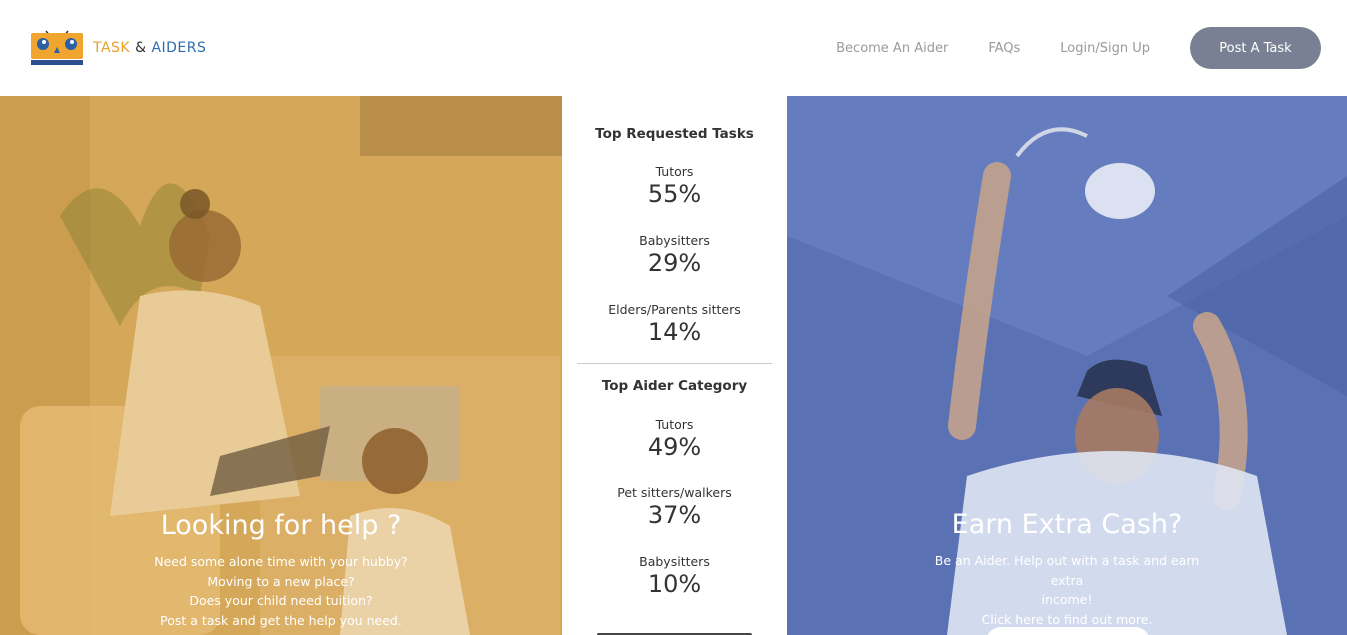  I want to click on brand-part1: TASK, so click(112, 48).